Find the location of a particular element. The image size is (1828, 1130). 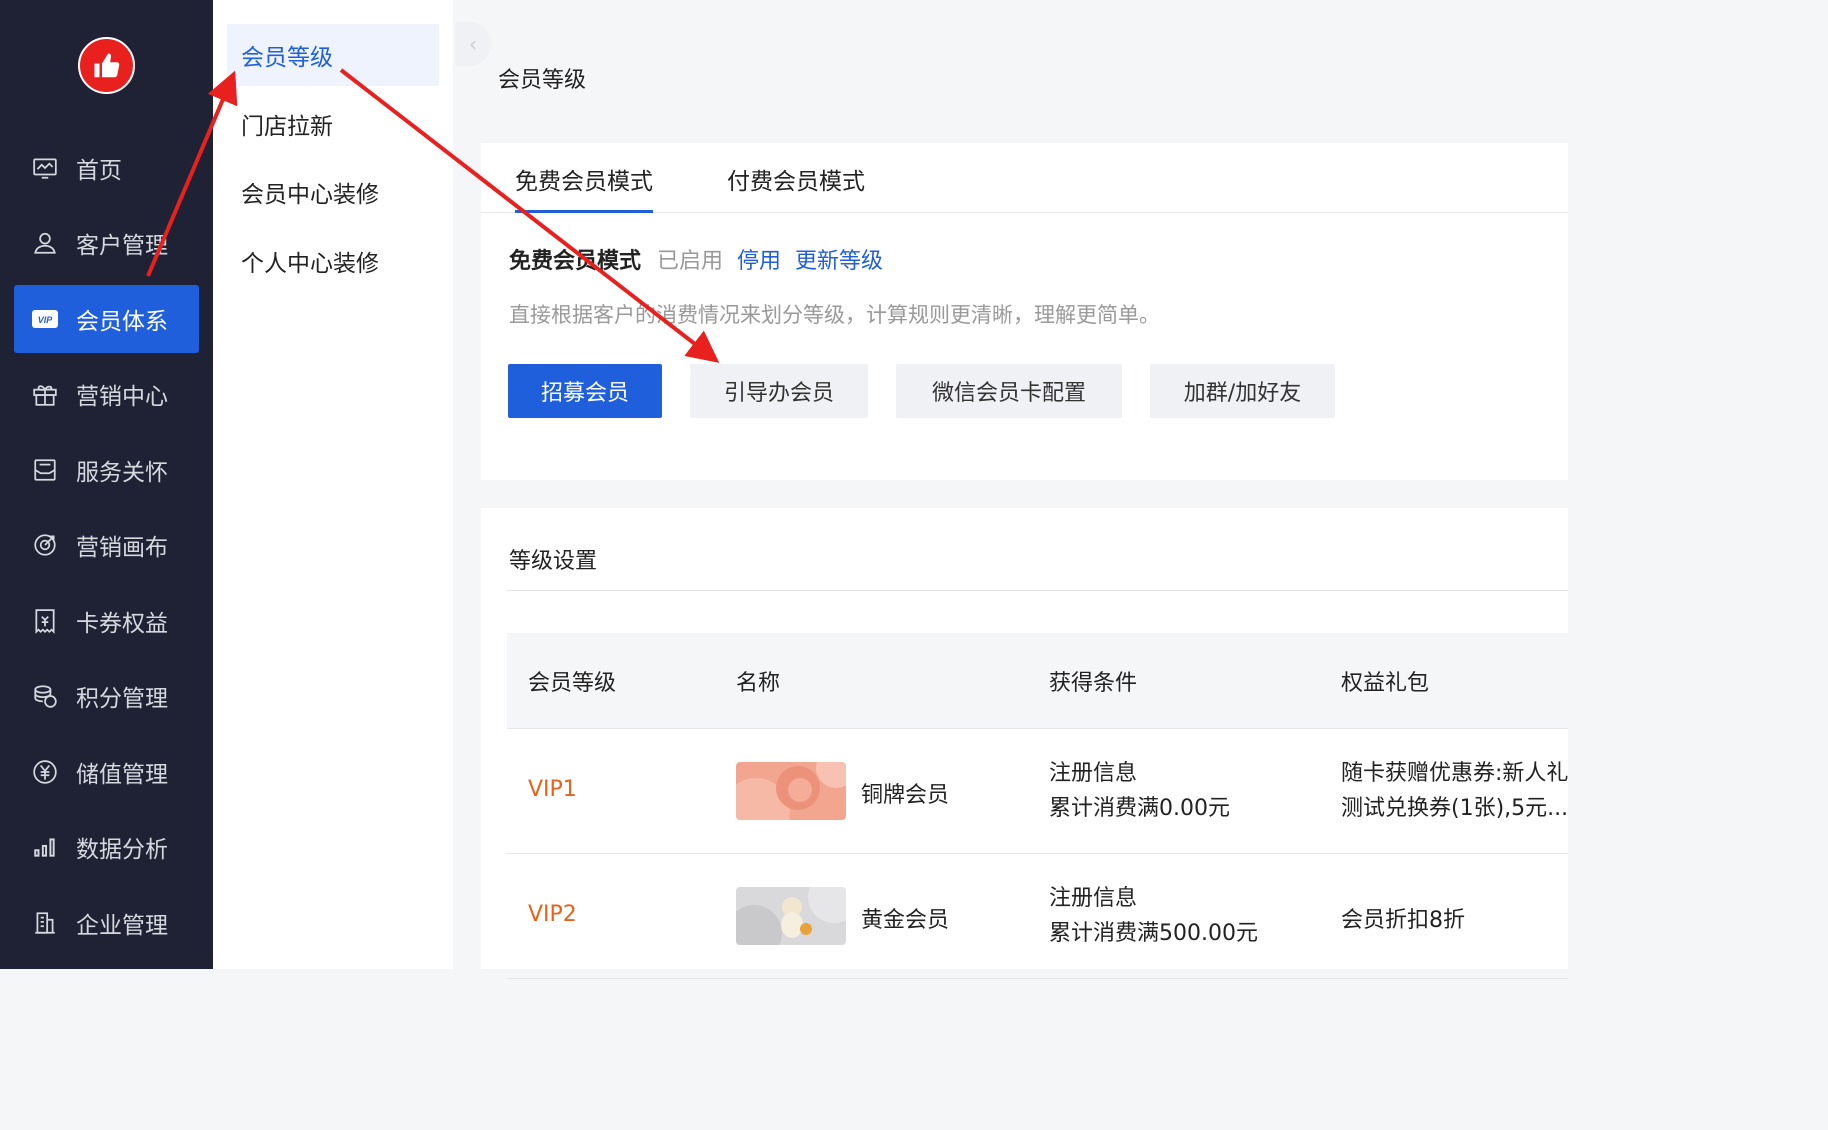

chevron-left-icon: ‹ is located at coordinates (473, 44).